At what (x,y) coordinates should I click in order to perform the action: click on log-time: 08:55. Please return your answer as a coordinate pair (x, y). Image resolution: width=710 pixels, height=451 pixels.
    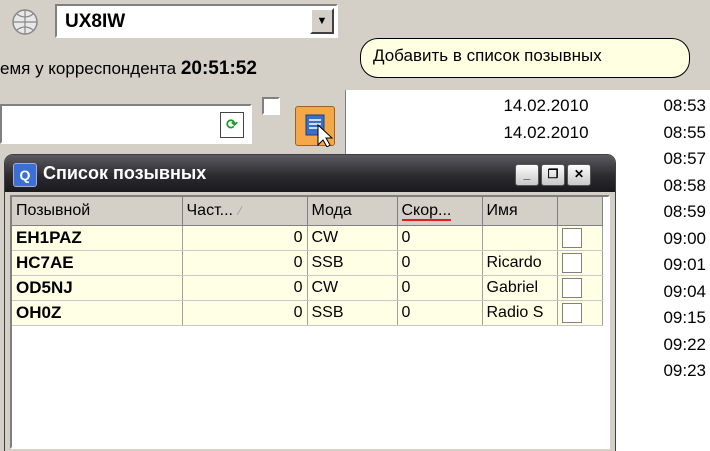
    Looking at the image, I should click on (684, 132).